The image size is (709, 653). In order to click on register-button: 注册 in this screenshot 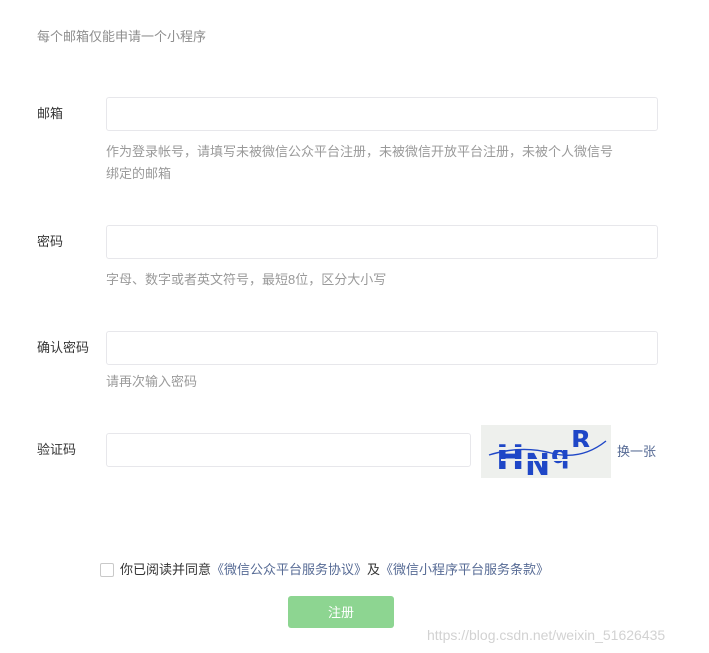, I will do `click(341, 612)`.